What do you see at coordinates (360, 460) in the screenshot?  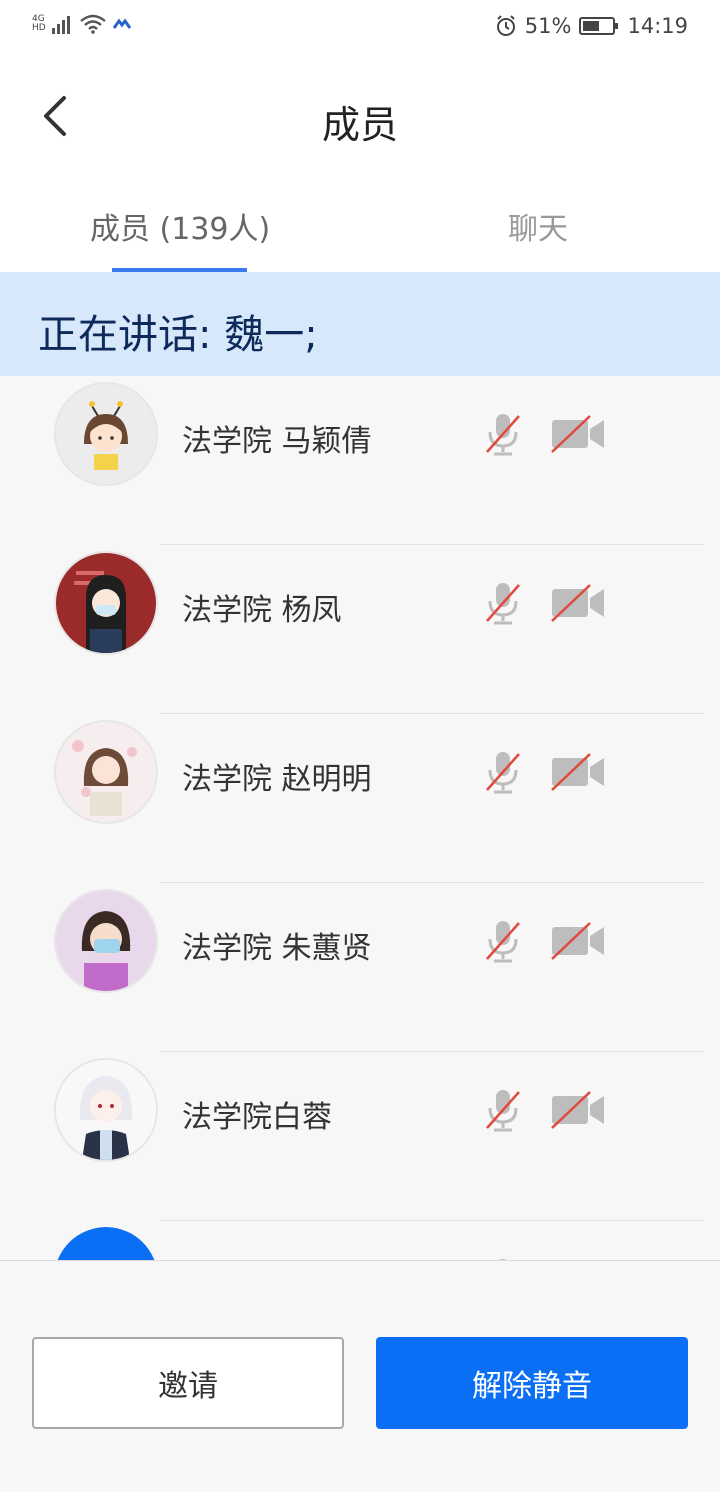 I see `member-row: 法学院 马颖倩` at bounding box center [360, 460].